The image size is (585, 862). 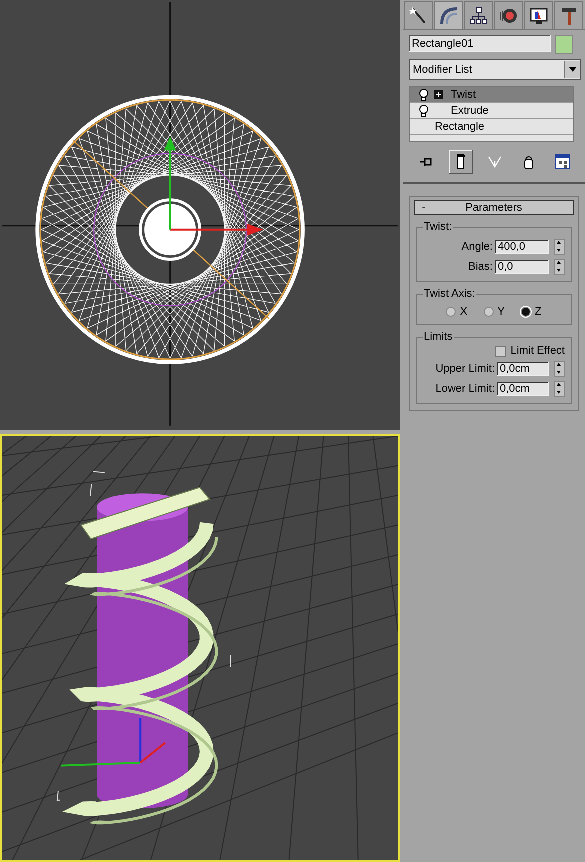 What do you see at coordinates (465, 369) in the screenshot?
I see `field-label: Upper Limit:` at bounding box center [465, 369].